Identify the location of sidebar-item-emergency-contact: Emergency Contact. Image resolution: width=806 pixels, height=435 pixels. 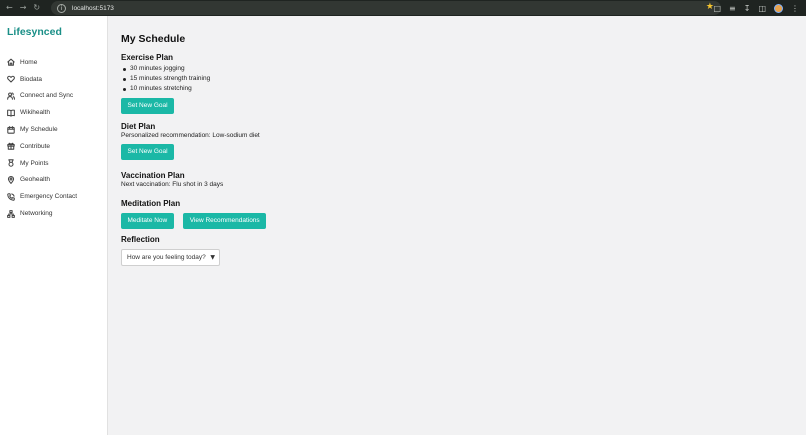
(42, 196).